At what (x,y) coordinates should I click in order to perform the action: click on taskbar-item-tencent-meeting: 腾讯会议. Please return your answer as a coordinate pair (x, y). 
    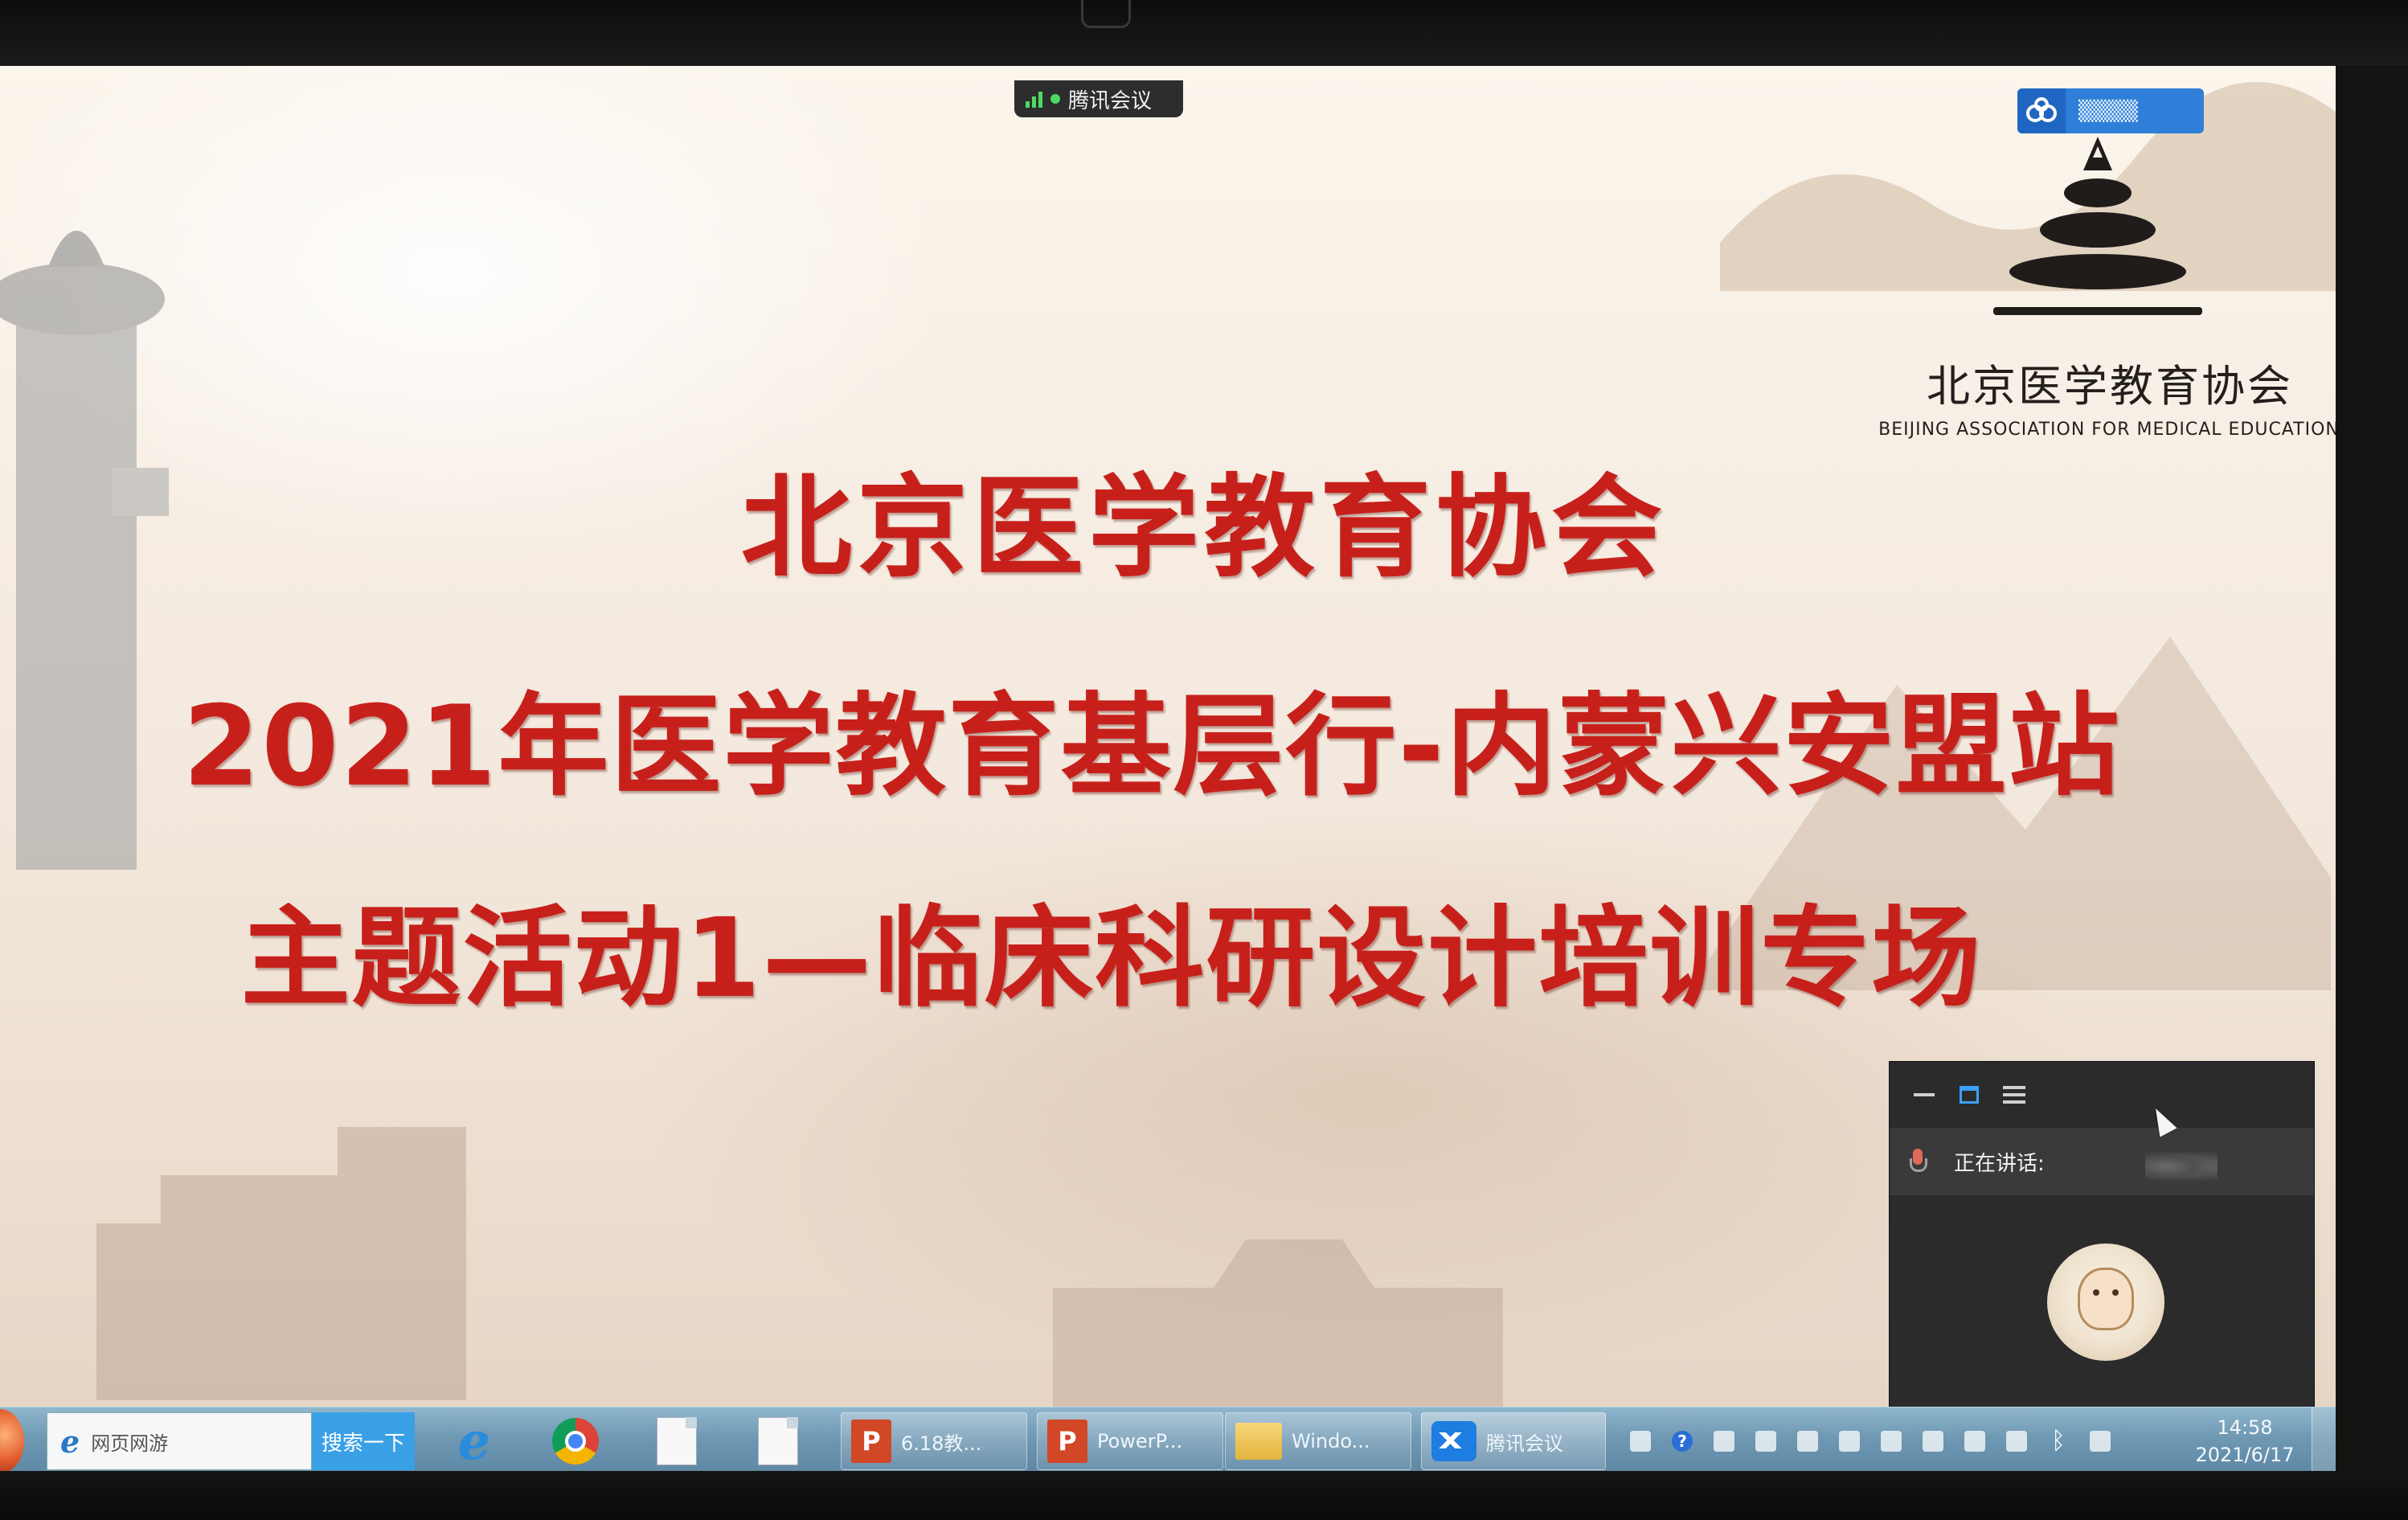
    Looking at the image, I should click on (1513, 1441).